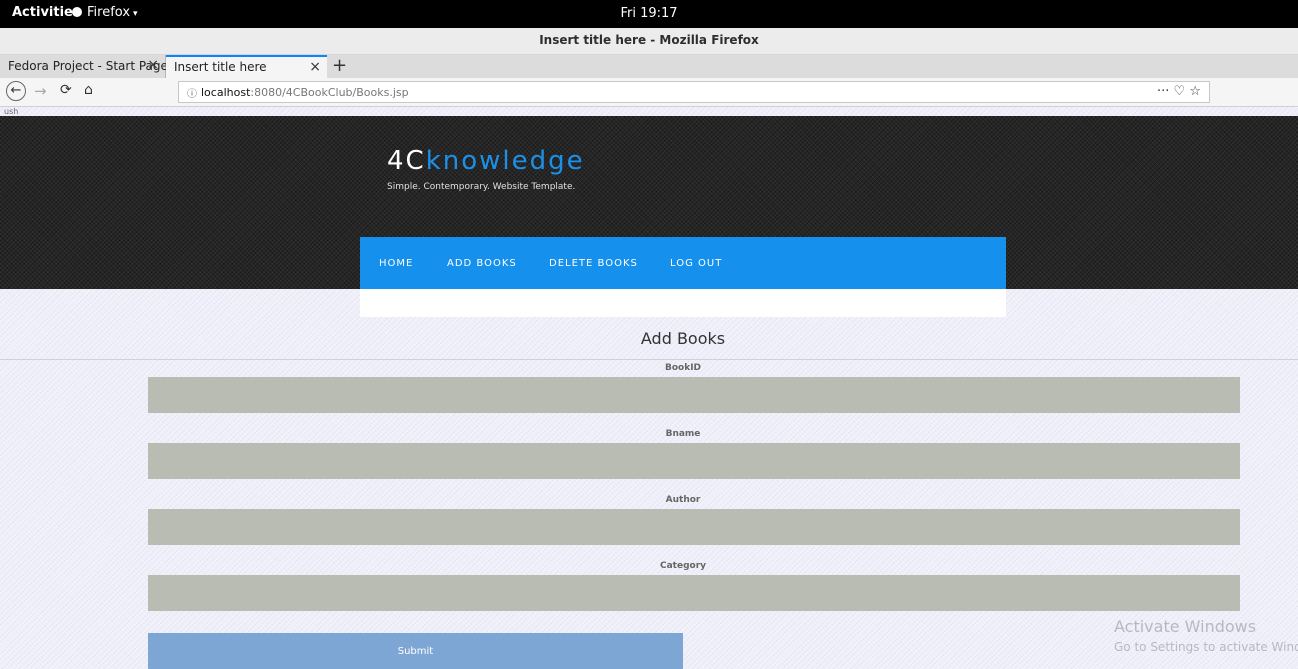 Image resolution: width=1298 pixels, height=669 pixels. Describe the element at coordinates (1179, 91) in the screenshot. I see `page-actions-icons: ··· ♡ ☆` at that location.